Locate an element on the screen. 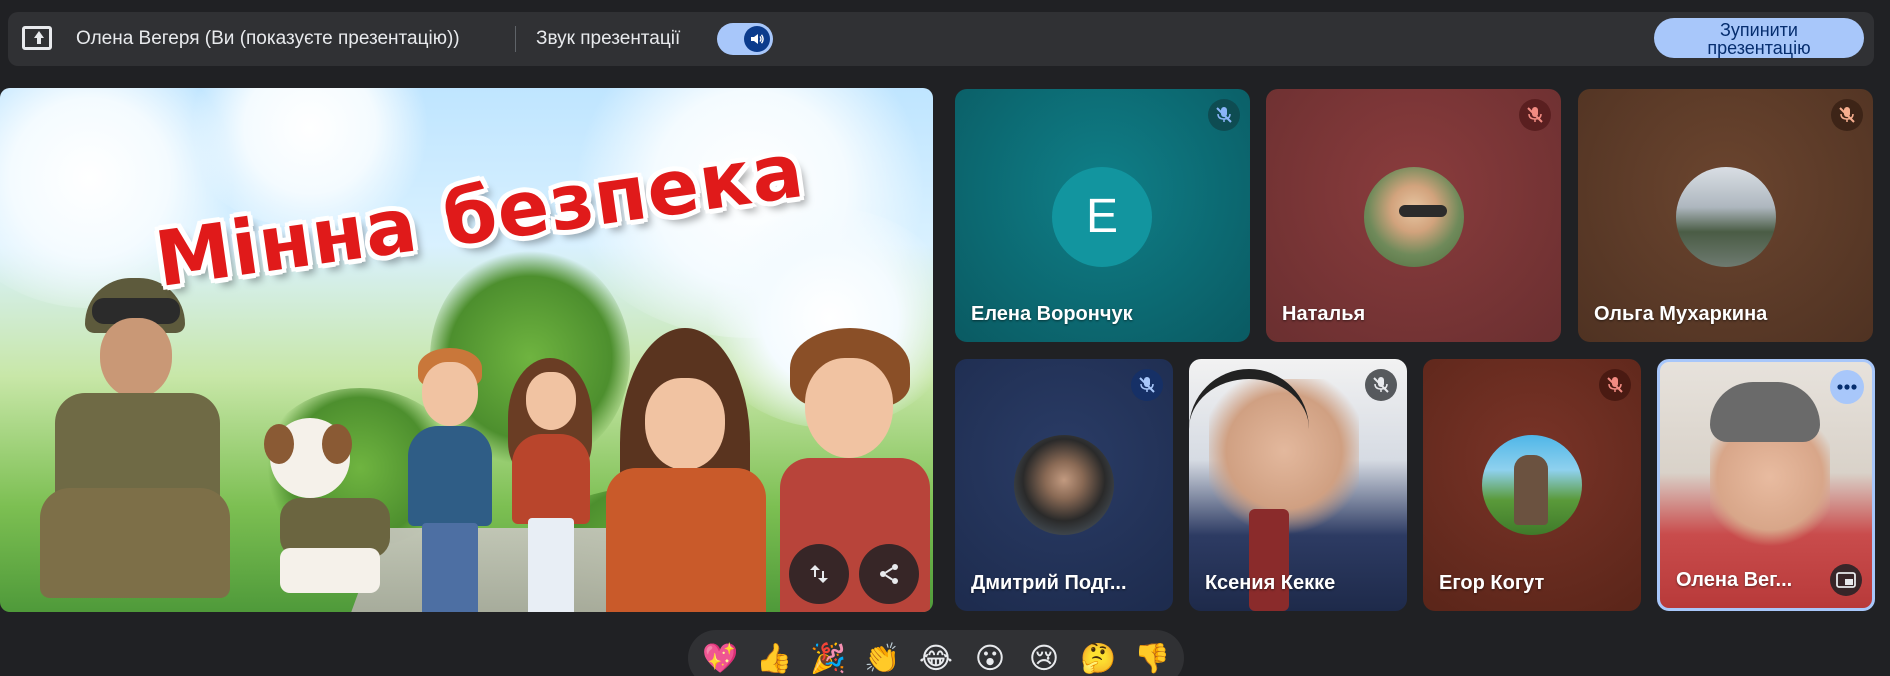 This screenshot has height=676, width=1890. headphones is located at coordinates (1249, 399).